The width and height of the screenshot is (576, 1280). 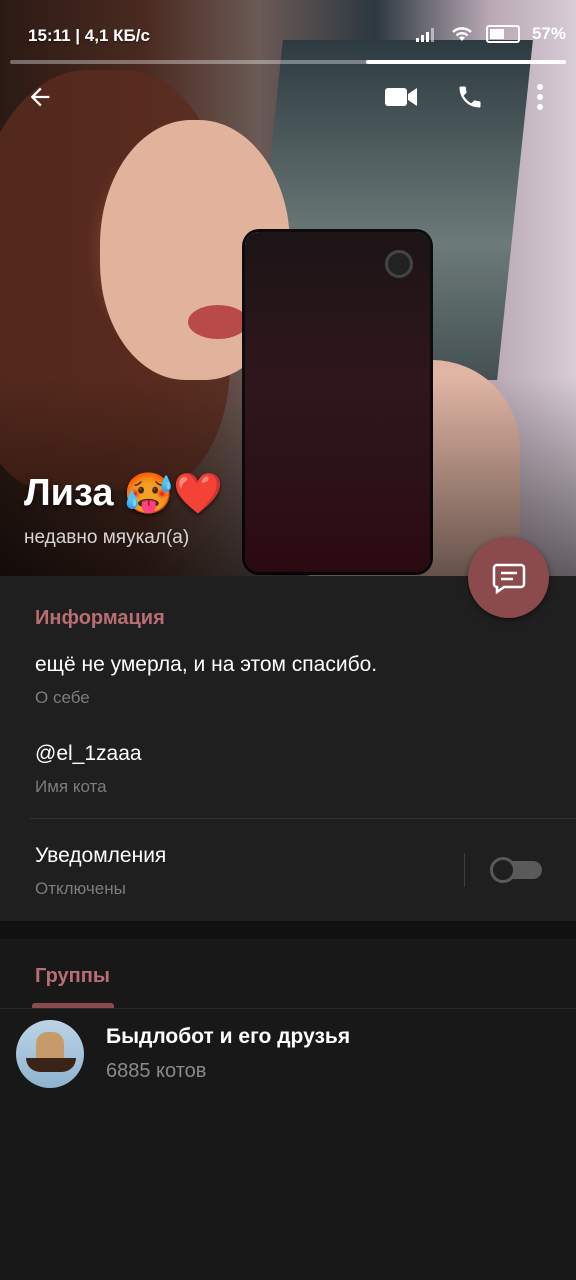 I want to click on send-message-button, so click(x=508, y=577).